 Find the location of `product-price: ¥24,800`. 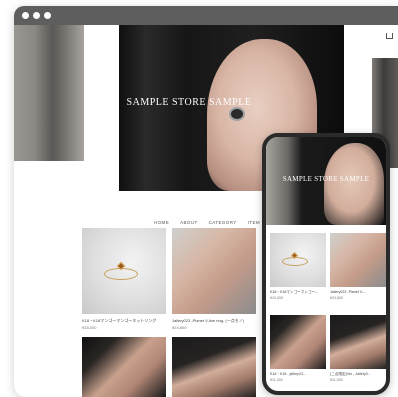

product-price: ¥24,800 is located at coordinates (179, 327).